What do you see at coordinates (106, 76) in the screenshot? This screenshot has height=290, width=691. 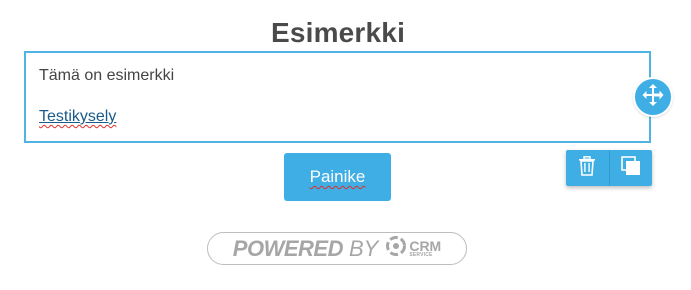 I see `text-line-intro: Tämä on esimerkki` at bounding box center [106, 76].